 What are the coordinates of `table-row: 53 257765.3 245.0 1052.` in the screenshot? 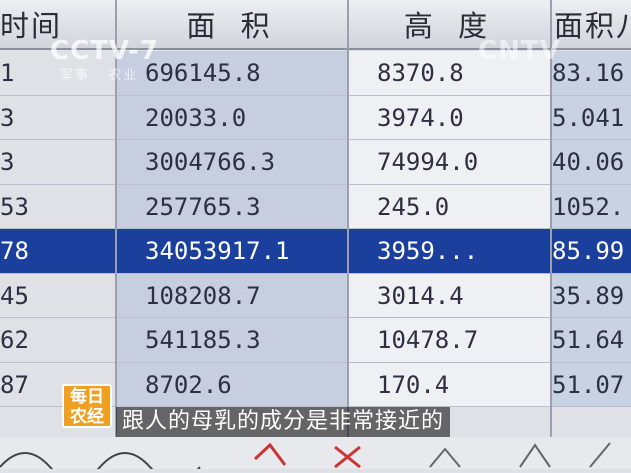 It's located at (315, 206).